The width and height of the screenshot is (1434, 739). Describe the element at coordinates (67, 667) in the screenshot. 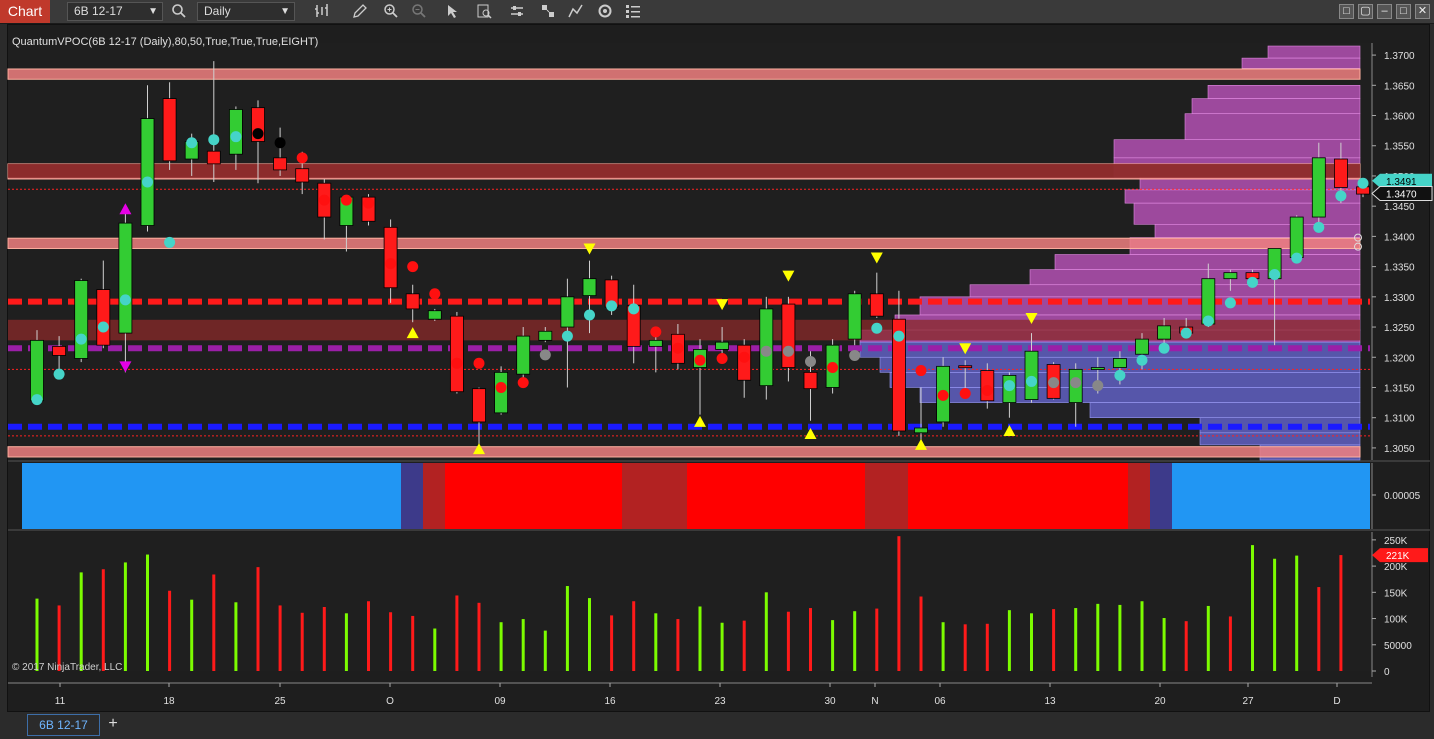

I see `copyright-notice: © 2017 NinjaTrader, LLC` at that location.